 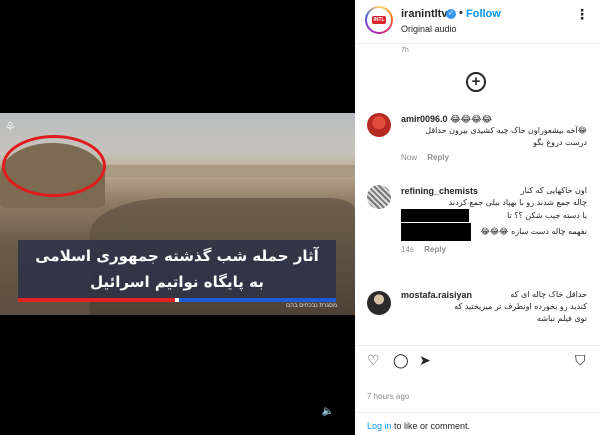 What do you see at coordinates (379, 426) in the screenshot?
I see `login-link: Log in` at bounding box center [379, 426].